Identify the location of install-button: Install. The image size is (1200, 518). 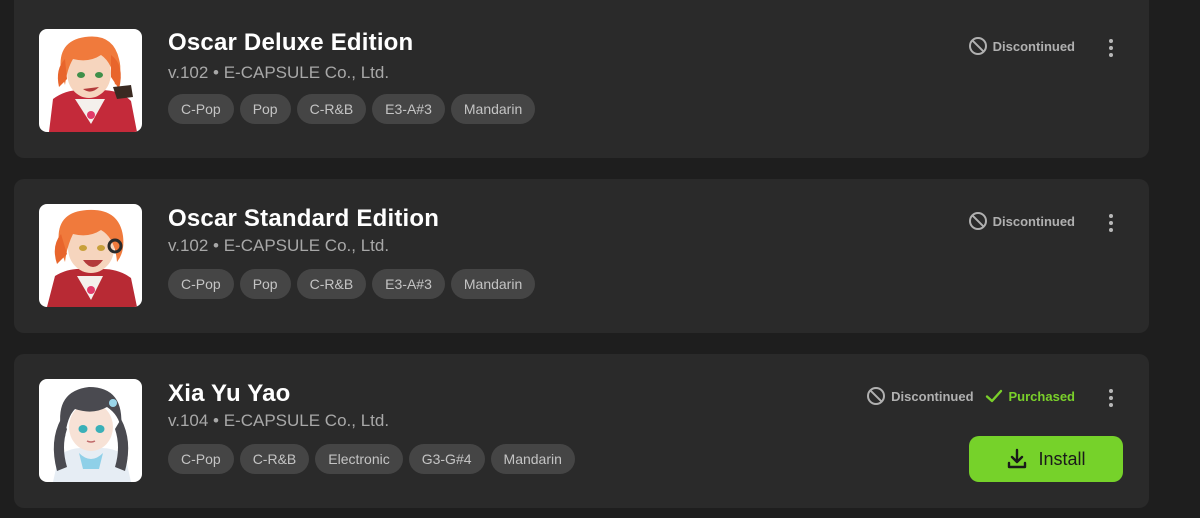
(1046, 459).